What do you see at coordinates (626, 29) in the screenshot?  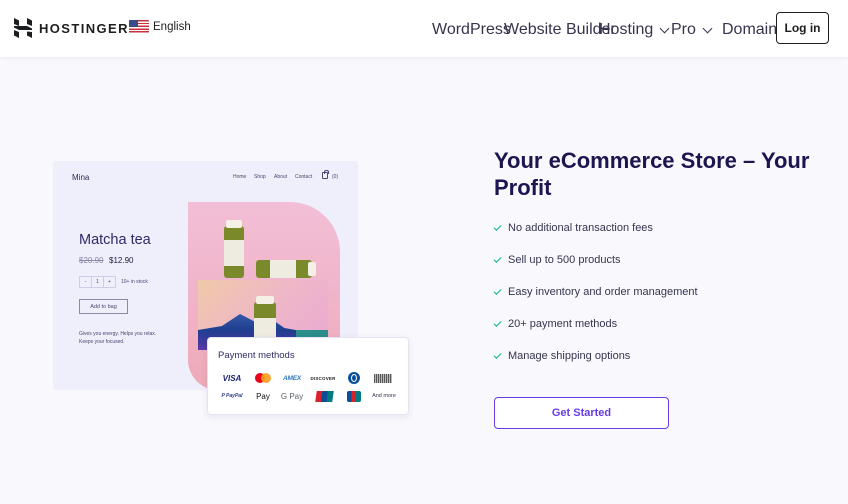 I see `nav-label: Hosting` at bounding box center [626, 29].